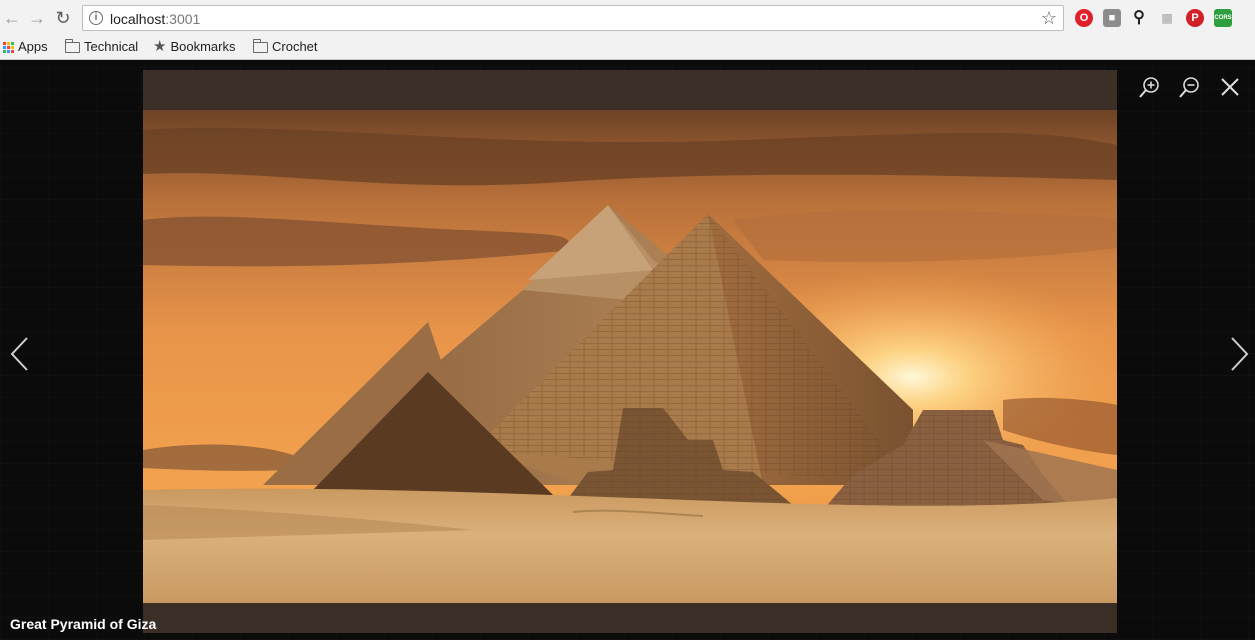 This screenshot has width=1255, height=640. What do you see at coordinates (83, 624) in the screenshot?
I see `photo-caption: Great Pyramid of Giza` at bounding box center [83, 624].